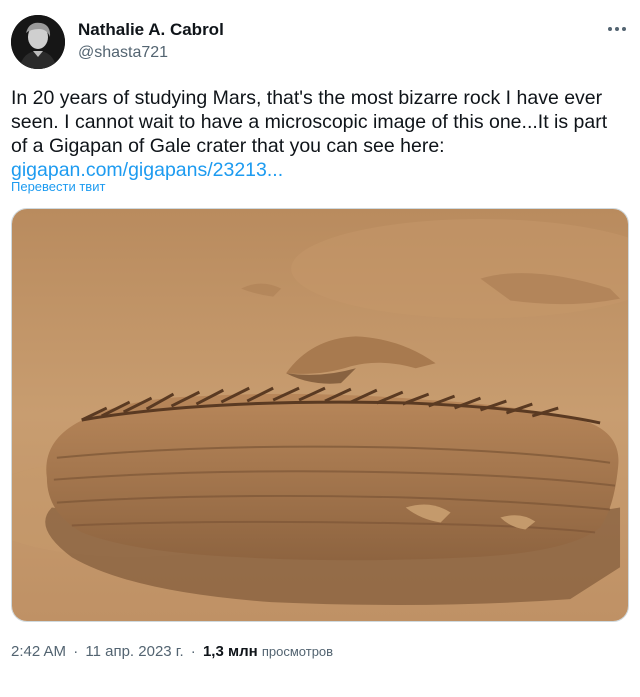 Image resolution: width=640 pixels, height=697 pixels. What do you see at coordinates (134, 651) in the screenshot?
I see `tweet-date: 11 апр. 2023 г.` at bounding box center [134, 651].